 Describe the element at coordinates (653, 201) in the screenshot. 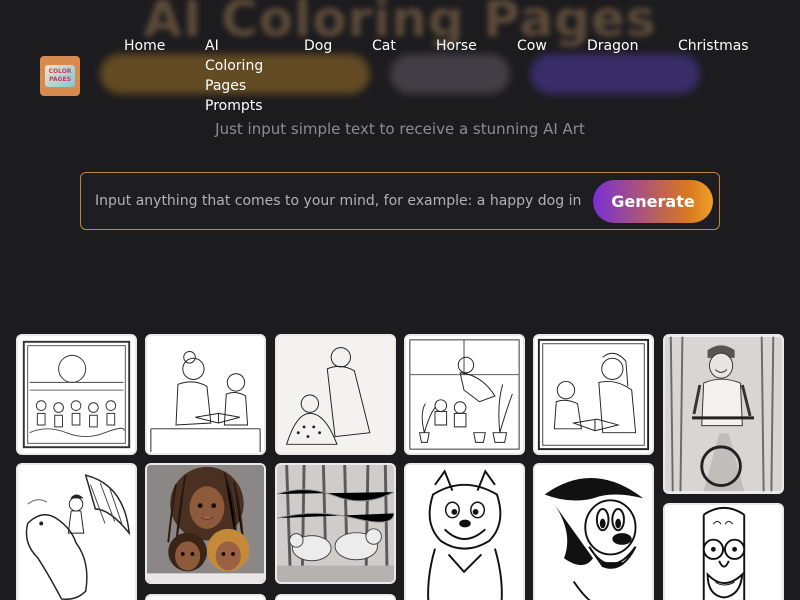

I see `generate-button: Generate` at that location.